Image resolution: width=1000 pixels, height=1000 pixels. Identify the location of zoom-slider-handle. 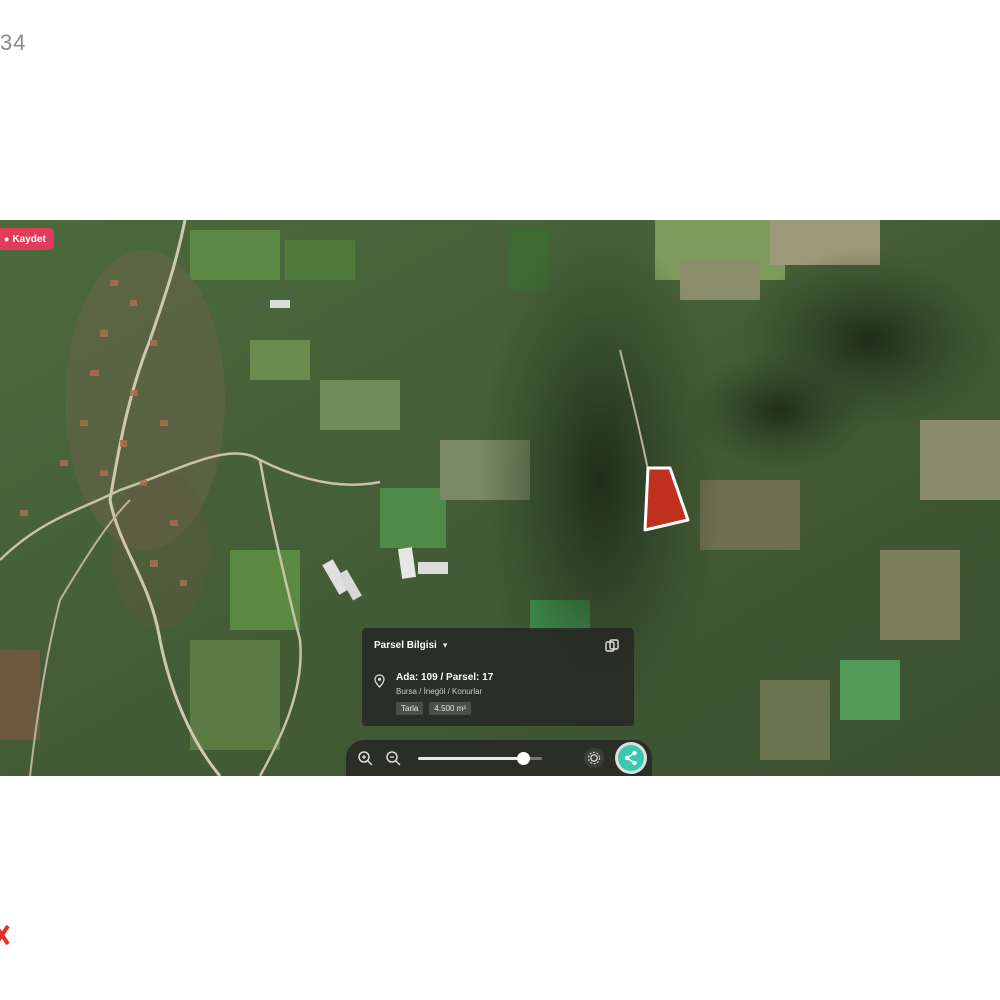
(523, 758).